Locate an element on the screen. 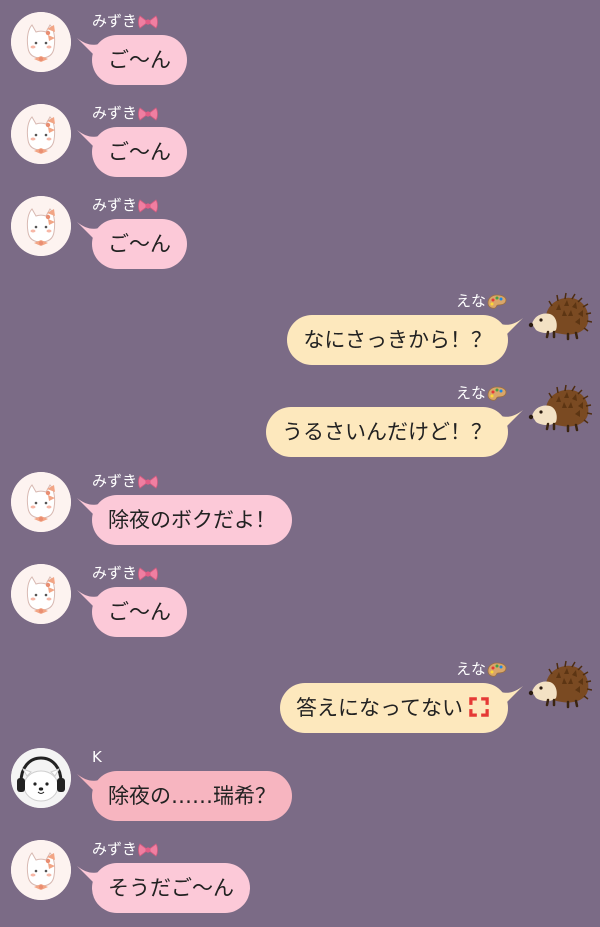 This screenshot has width=600, height=927. message-bubble: そうだご〜ん is located at coordinates (171, 888).